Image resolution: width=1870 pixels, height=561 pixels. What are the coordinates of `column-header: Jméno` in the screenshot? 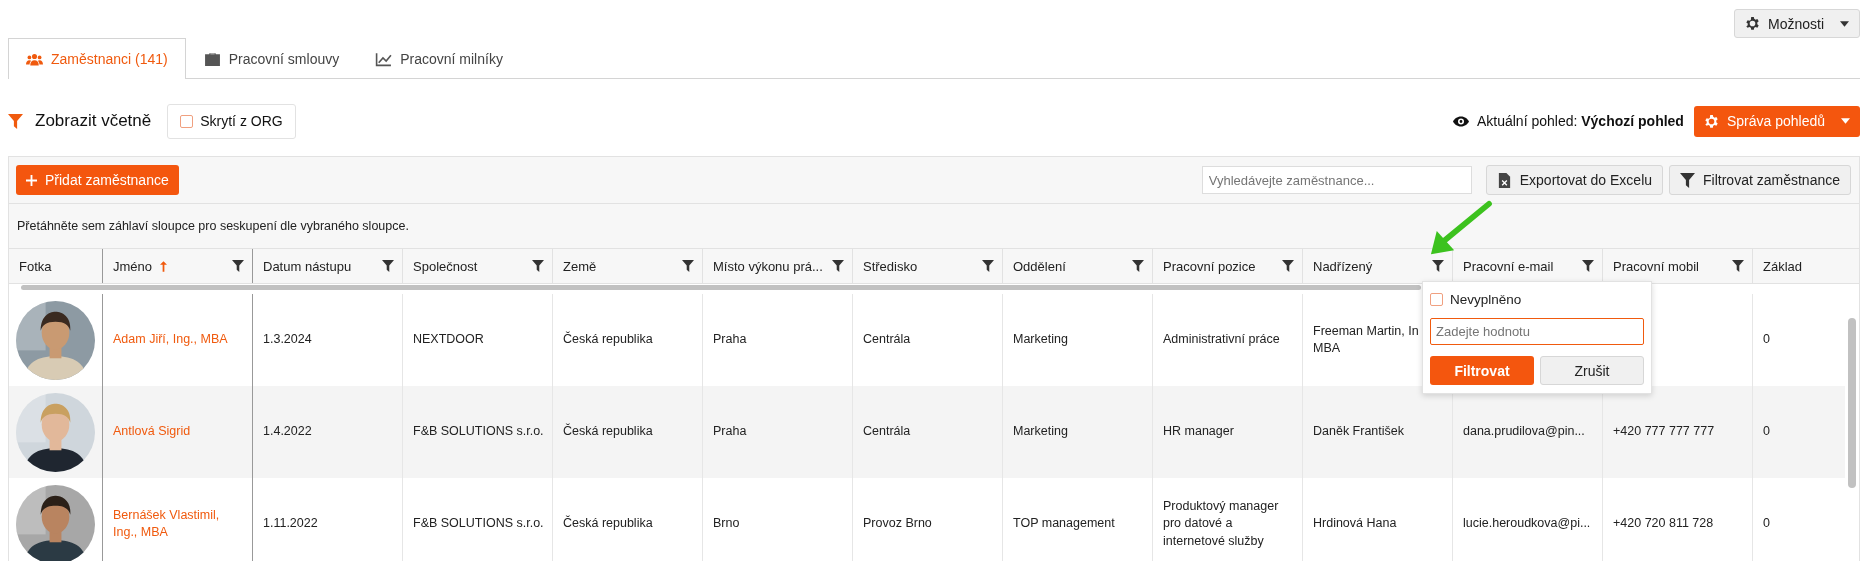 It's located at (133, 266).